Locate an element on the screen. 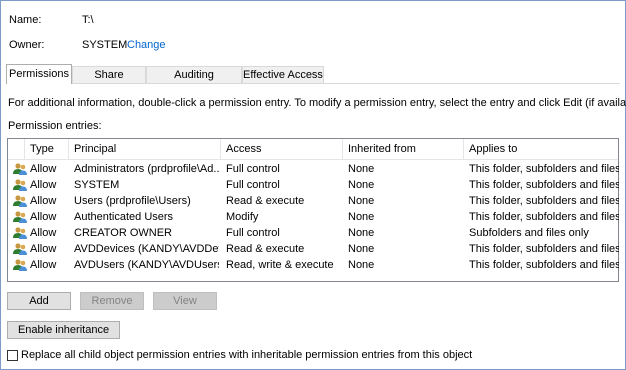 The image size is (626, 370). owner-value: SYSTEM is located at coordinates (105, 45).